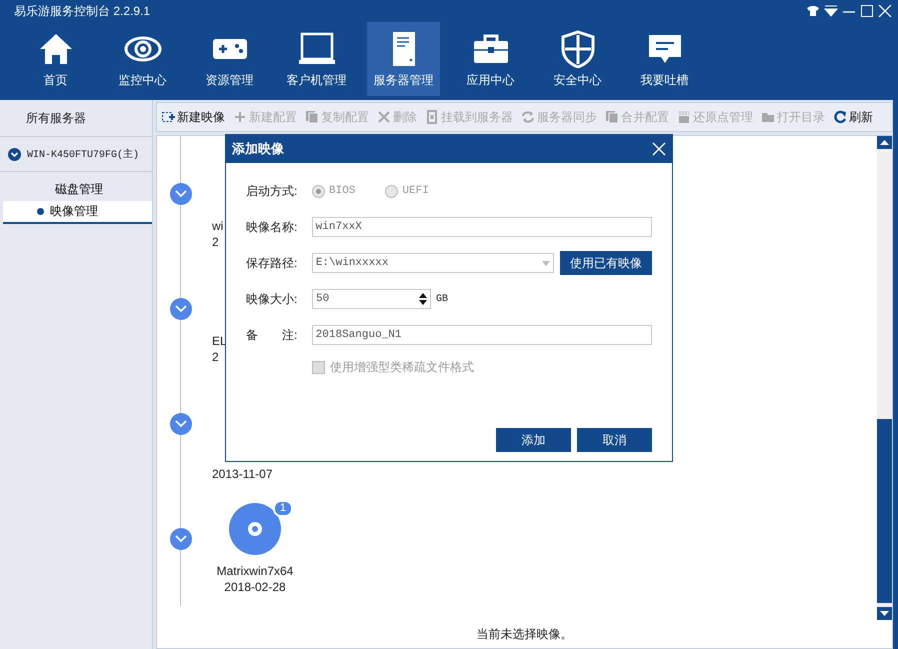 This screenshot has height=649, width=898. I want to click on refresh-icon, so click(840, 117).